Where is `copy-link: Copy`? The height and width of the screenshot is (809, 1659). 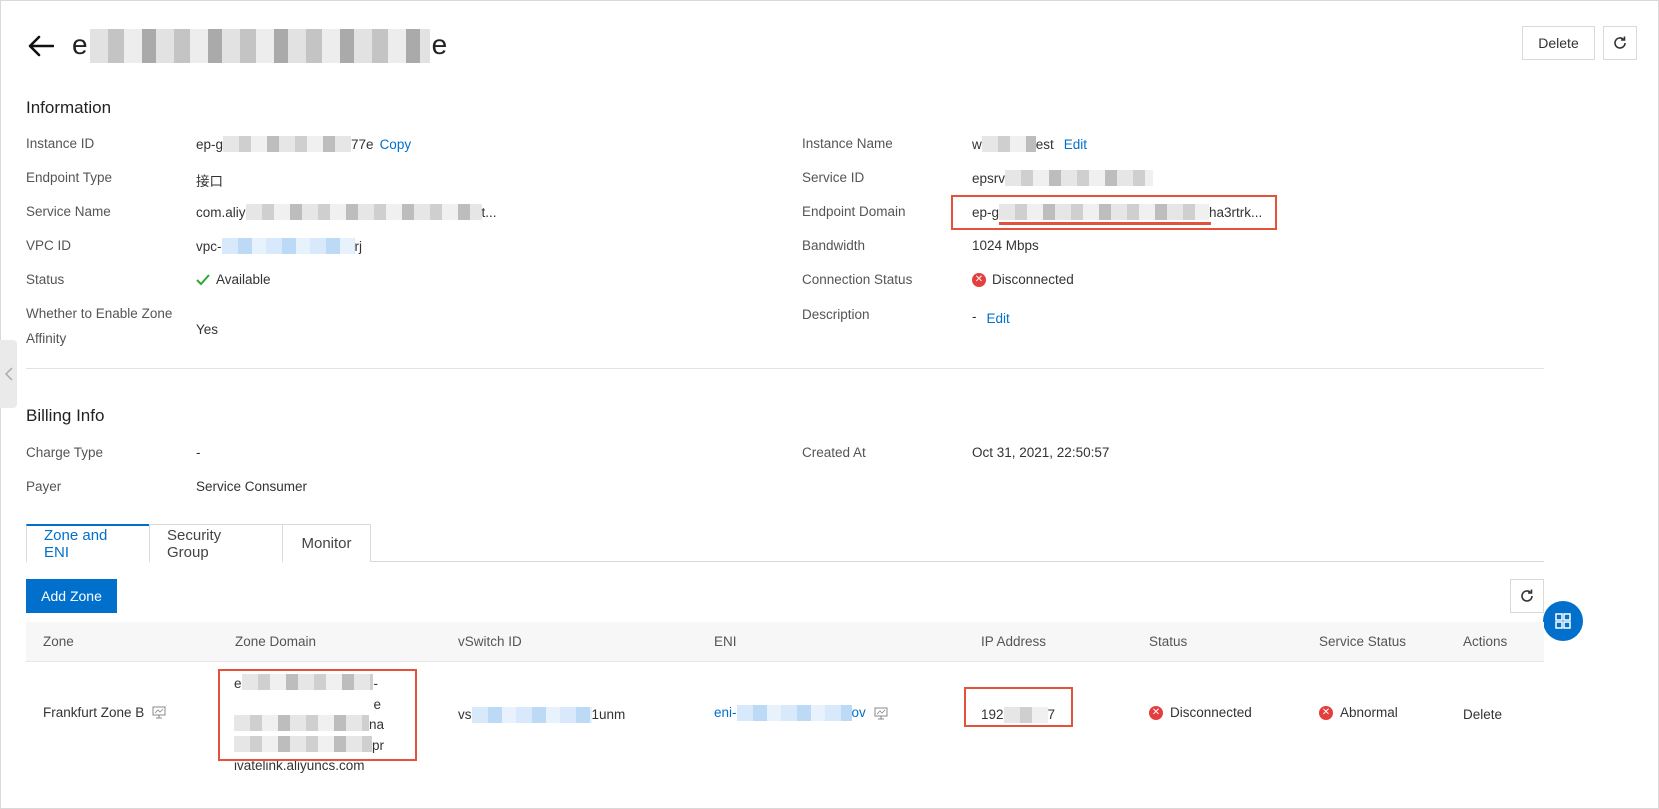
copy-link: Copy is located at coordinates (396, 144).